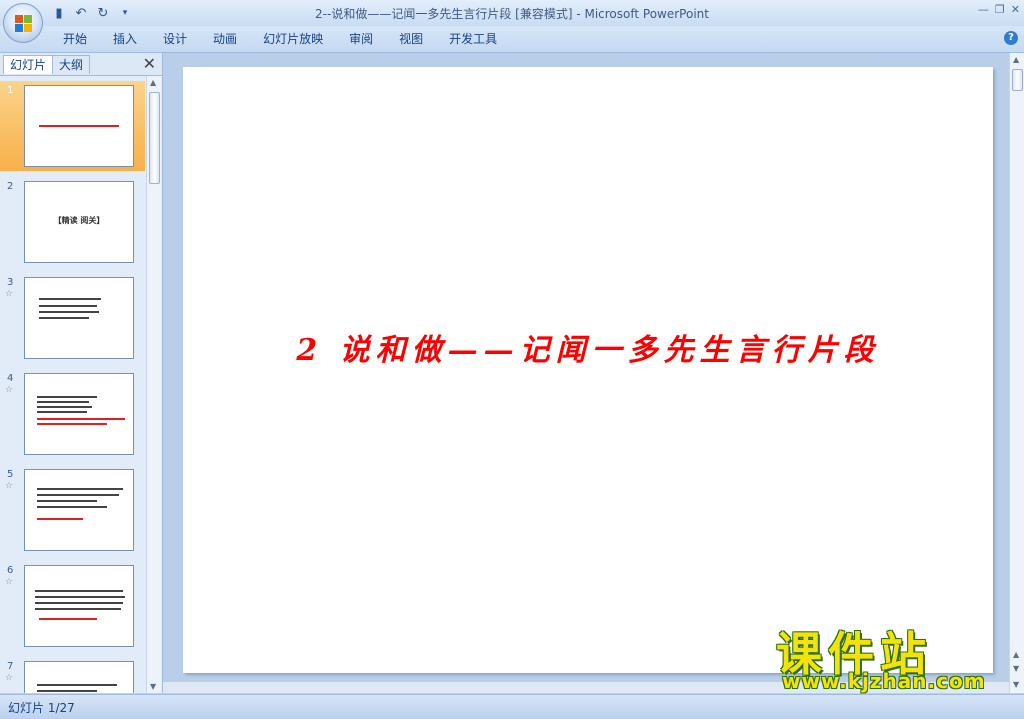 Image resolution: width=1024 pixels, height=719 pixels. I want to click on tab-outline: 大纲, so click(71, 64).